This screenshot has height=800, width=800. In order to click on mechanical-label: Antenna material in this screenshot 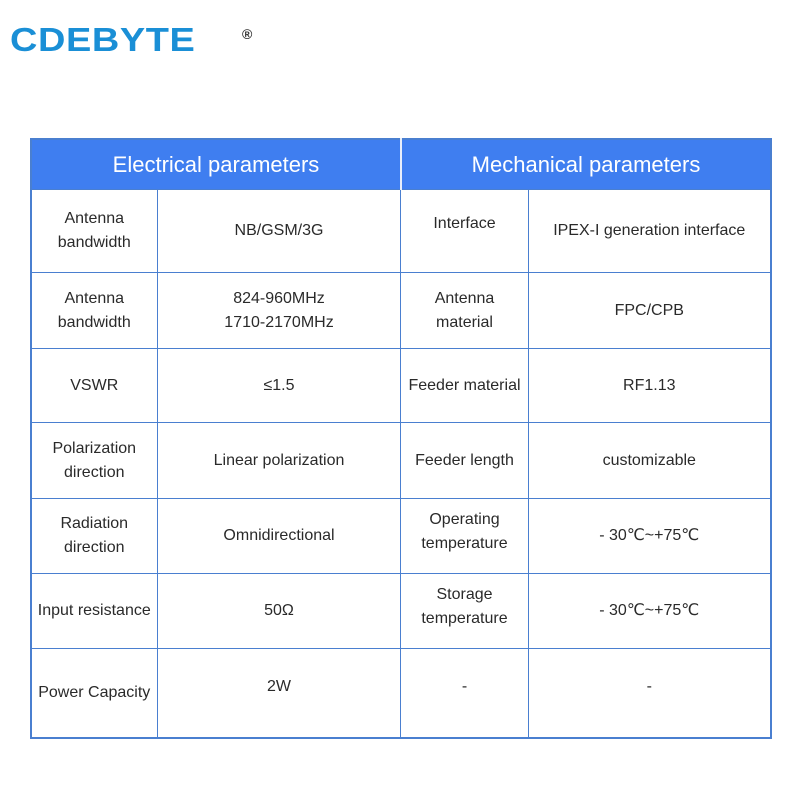, I will do `click(464, 310)`.